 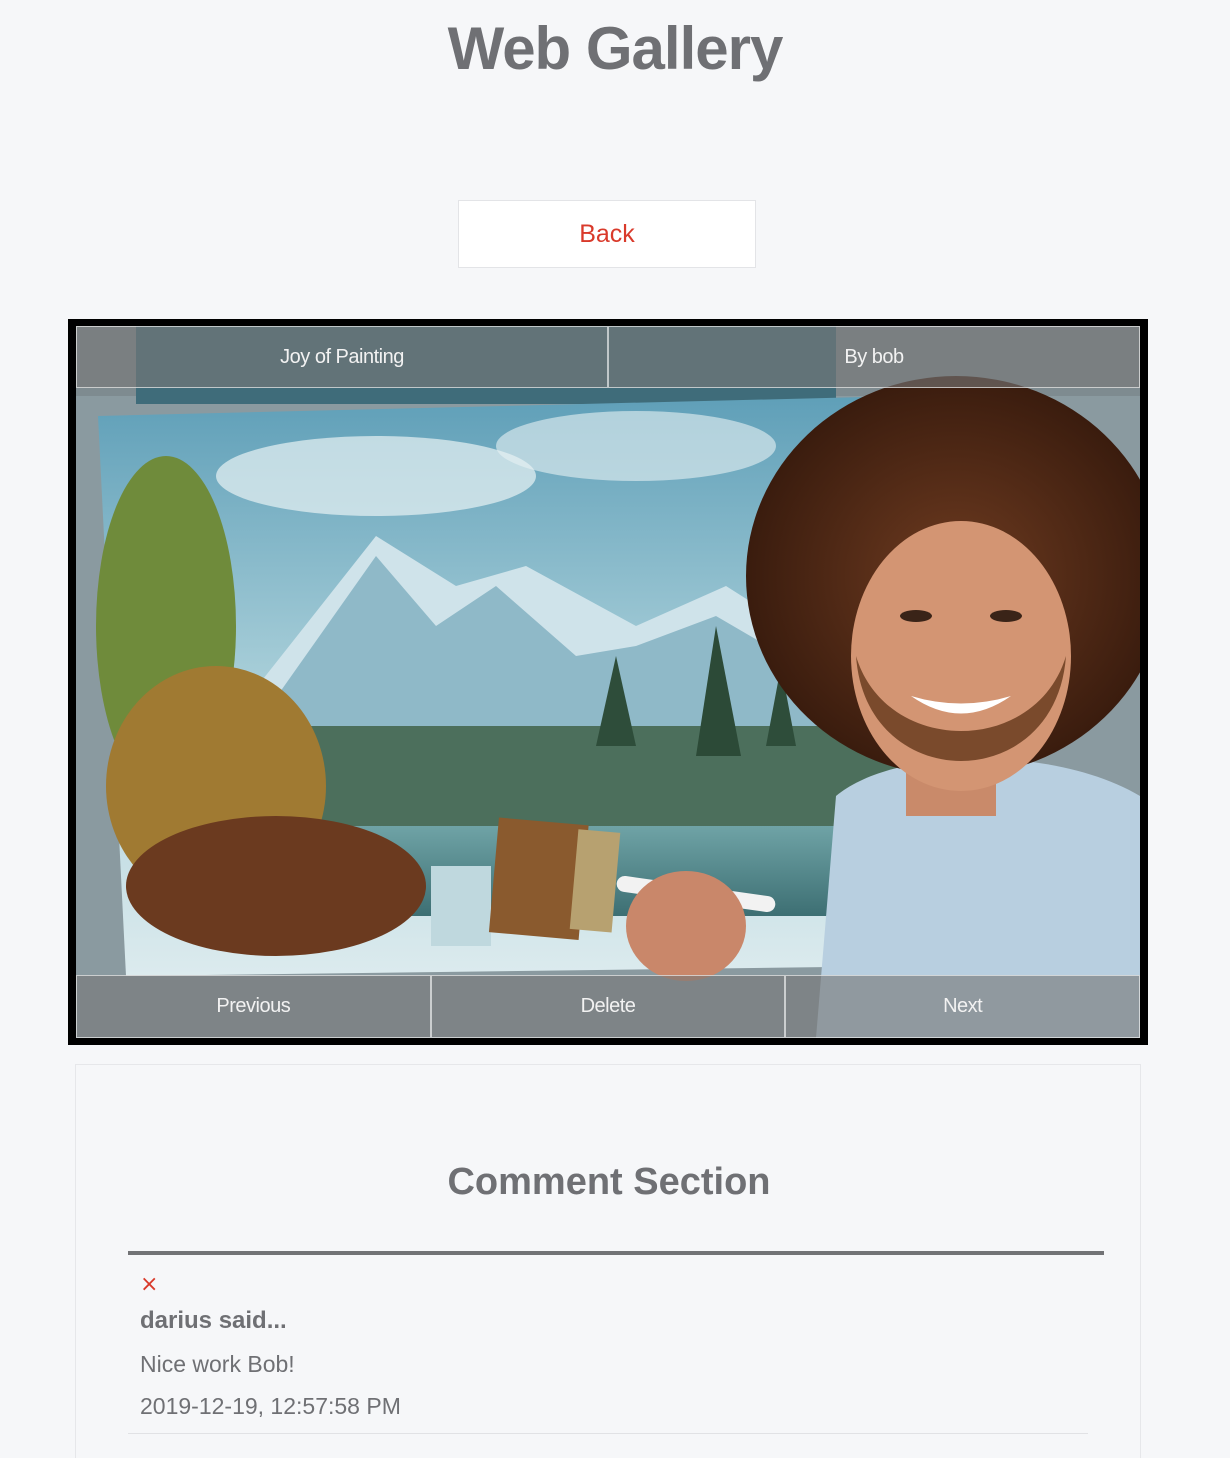 I want to click on back-button: Back, so click(x=607, y=234).